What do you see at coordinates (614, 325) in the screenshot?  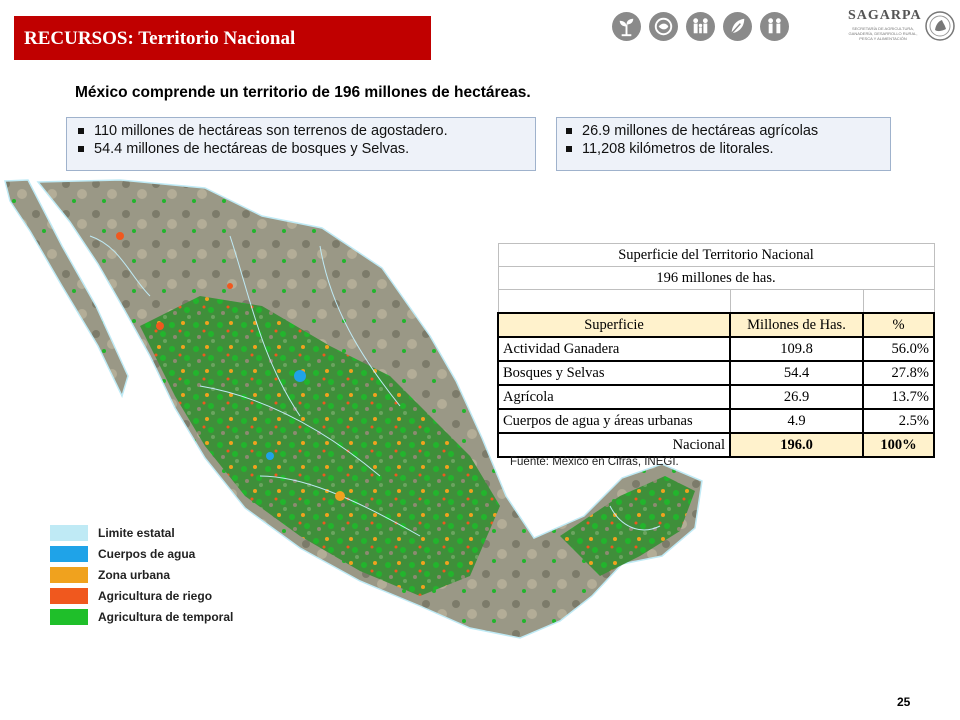 I see `header-superficie: Superficie` at bounding box center [614, 325].